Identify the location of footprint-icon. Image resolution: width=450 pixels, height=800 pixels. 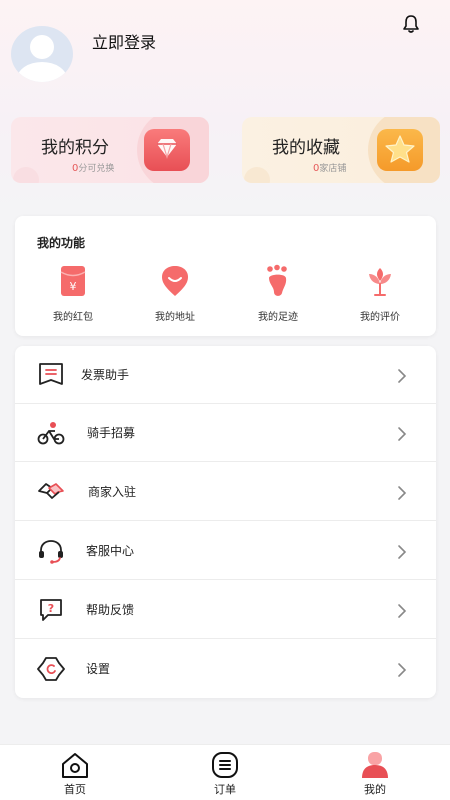
(277, 280).